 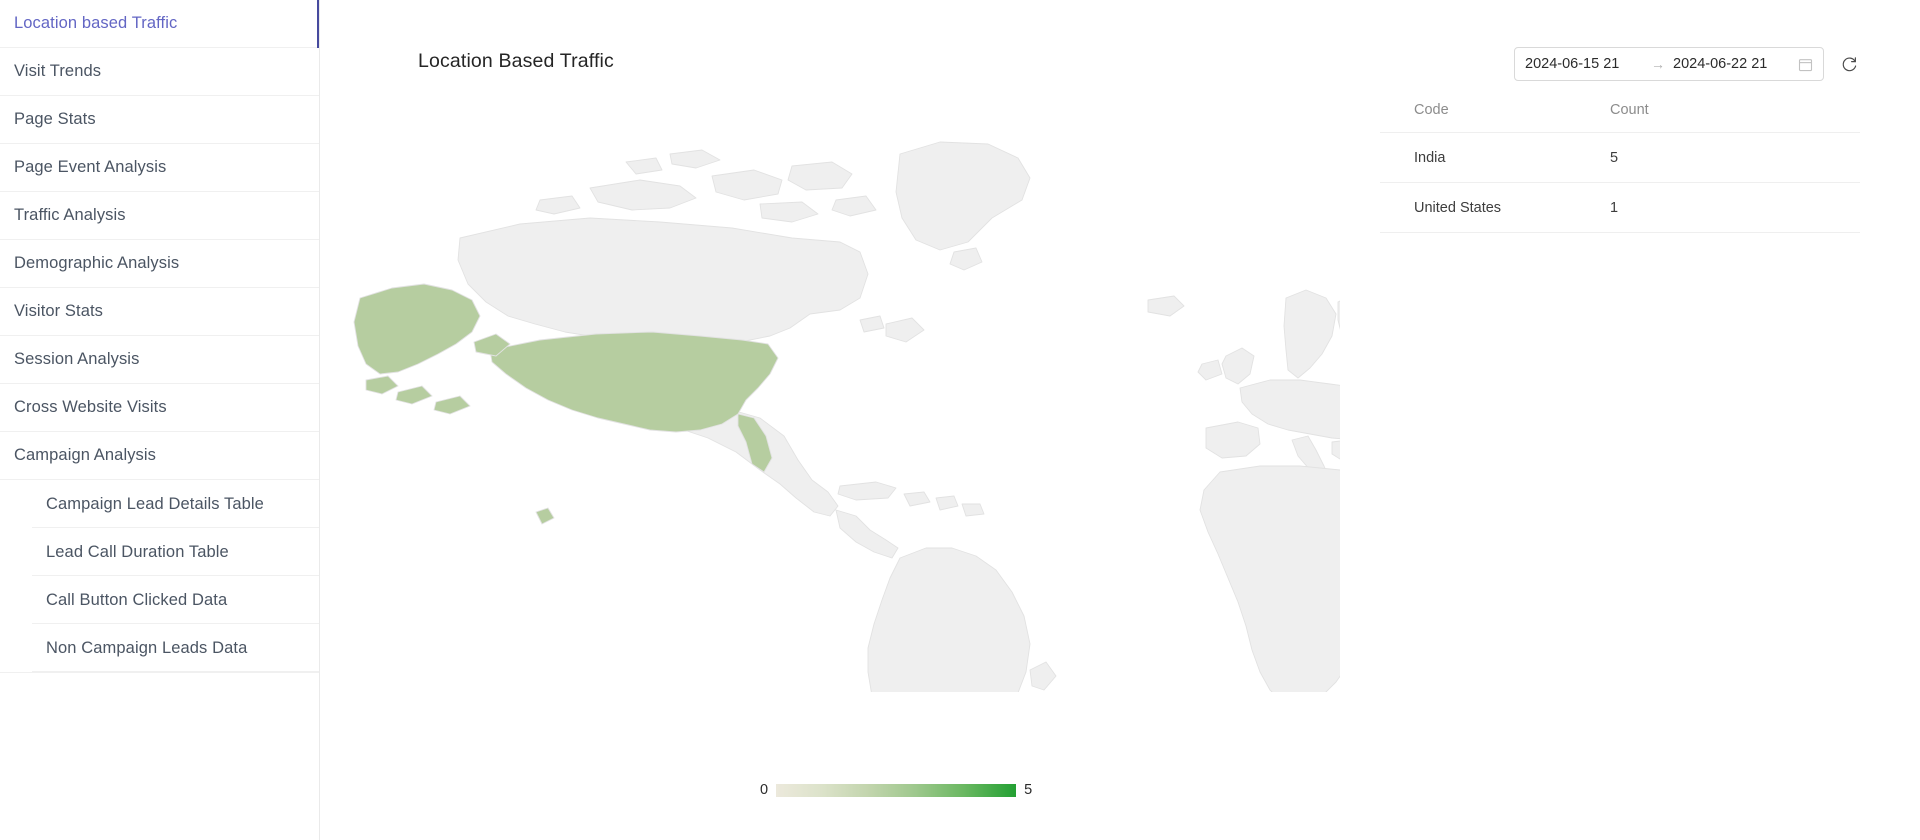 I want to click on sidebar-item-campaign-analysis: Campaign Analysis, so click(x=160, y=456).